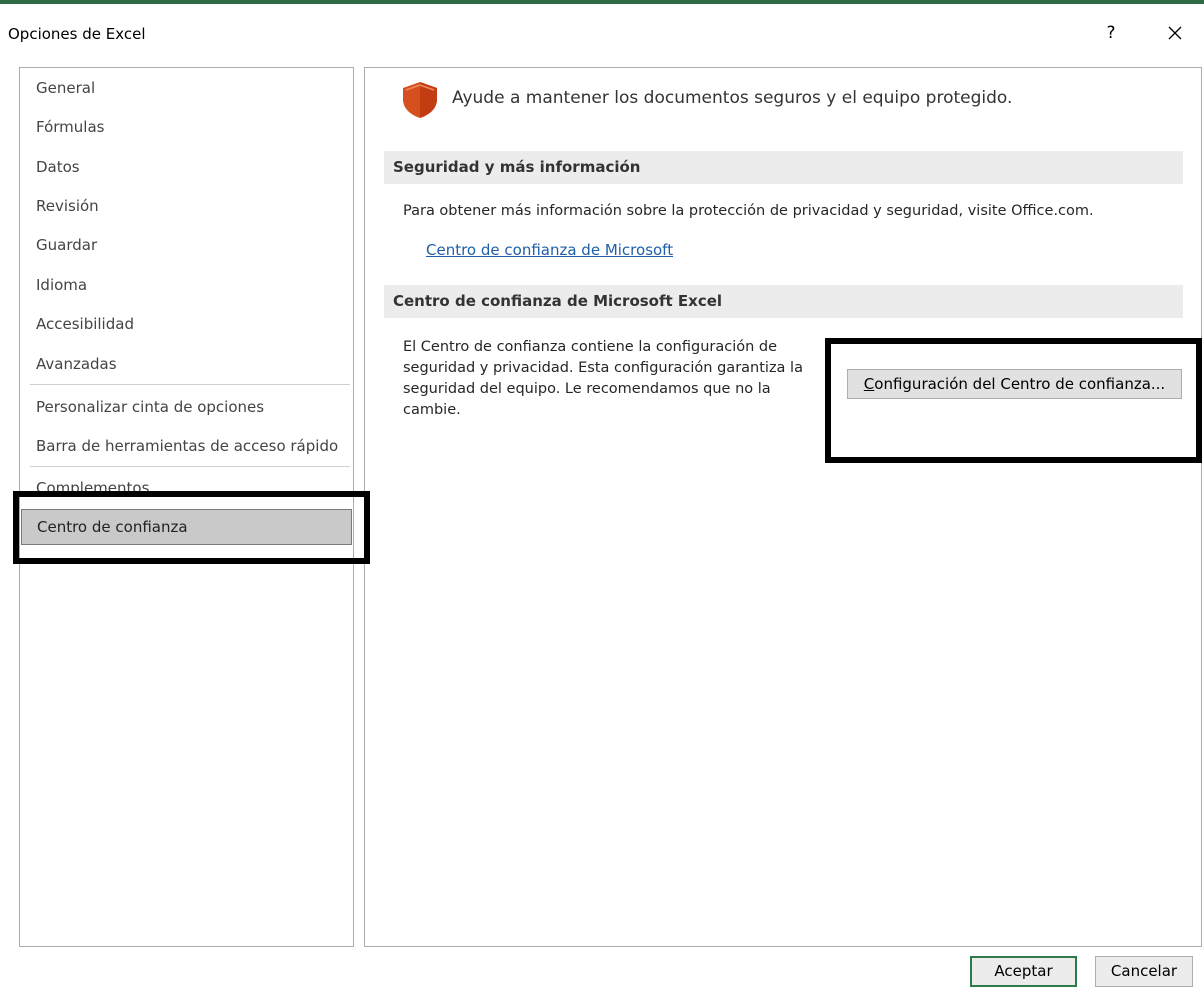 This screenshot has height=994, width=1204. What do you see at coordinates (186, 446) in the screenshot?
I see `nav-item-barra-acceso-rapido: Barra de herramientas de acceso rápido` at bounding box center [186, 446].